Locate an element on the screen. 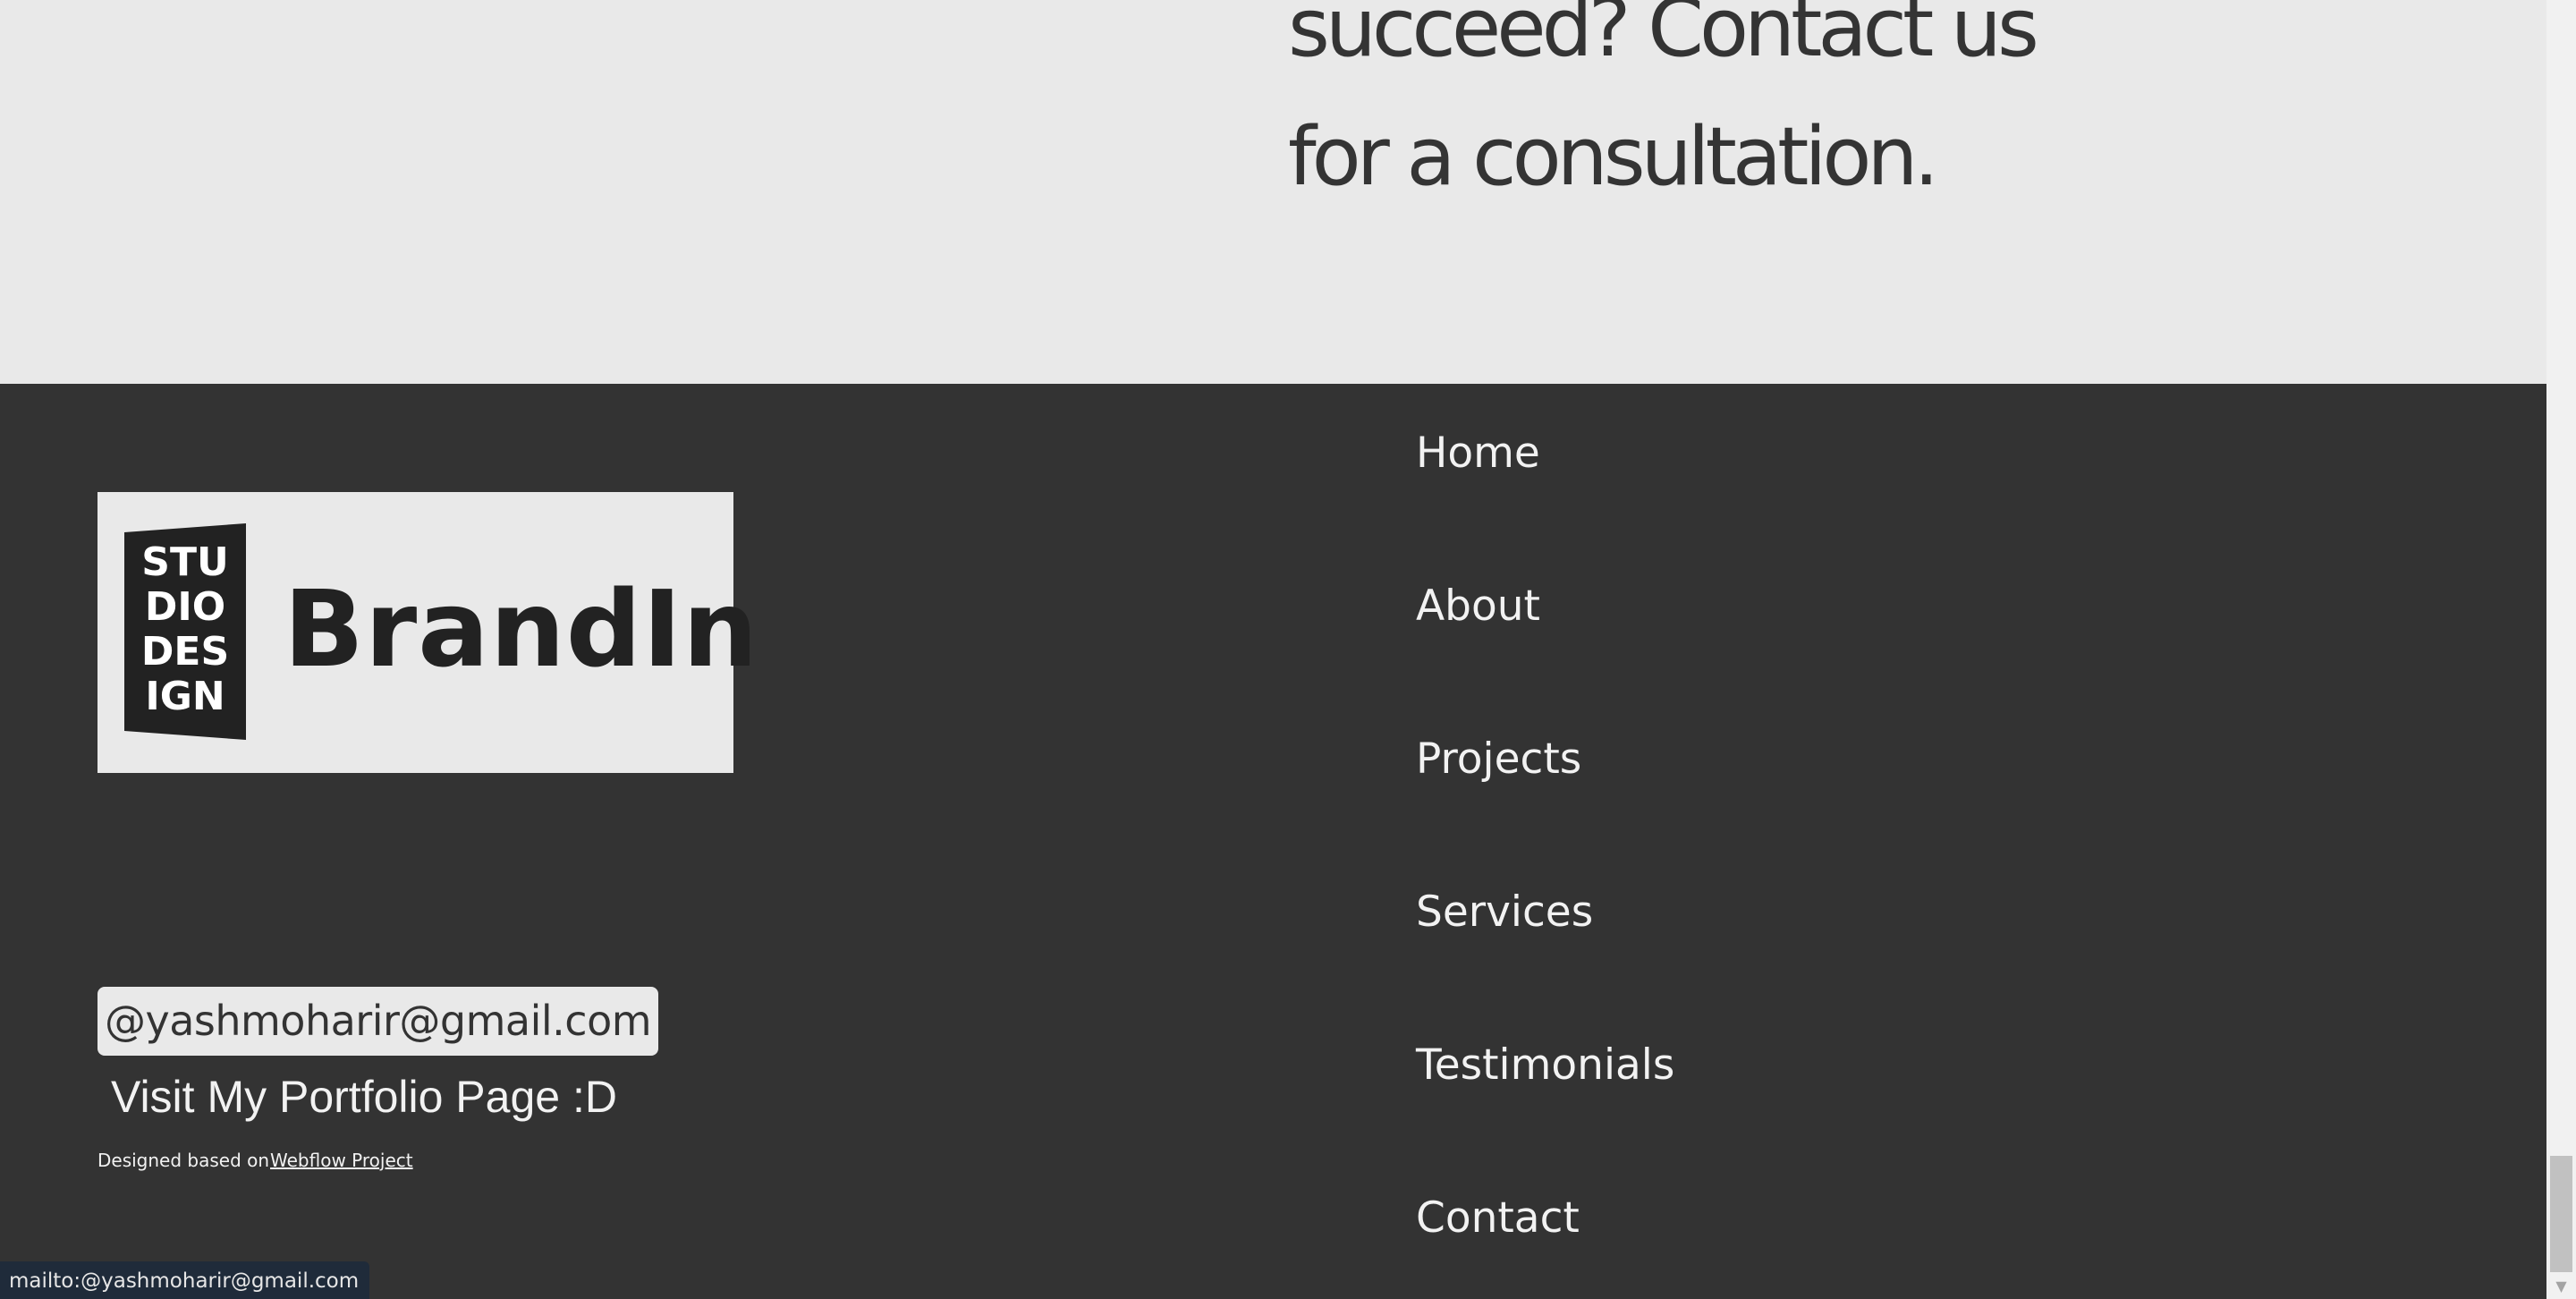  logo-mark-line-1: STU is located at coordinates (184, 562).